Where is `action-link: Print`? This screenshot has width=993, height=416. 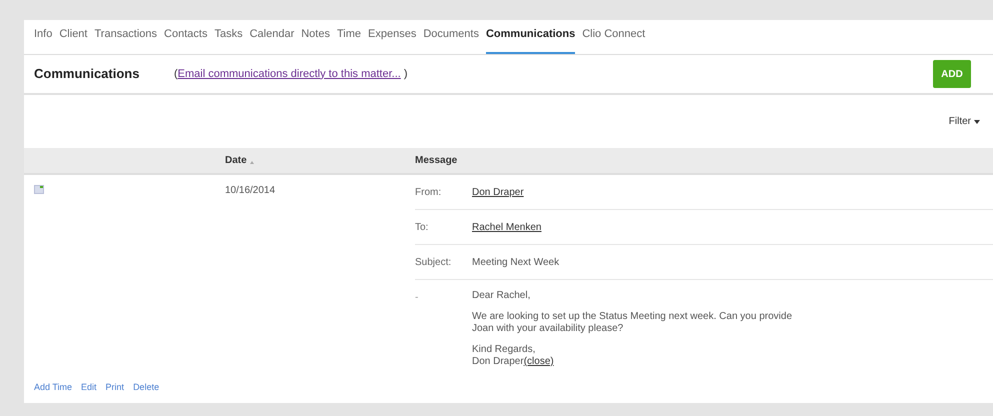 action-link: Print is located at coordinates (115, 387).